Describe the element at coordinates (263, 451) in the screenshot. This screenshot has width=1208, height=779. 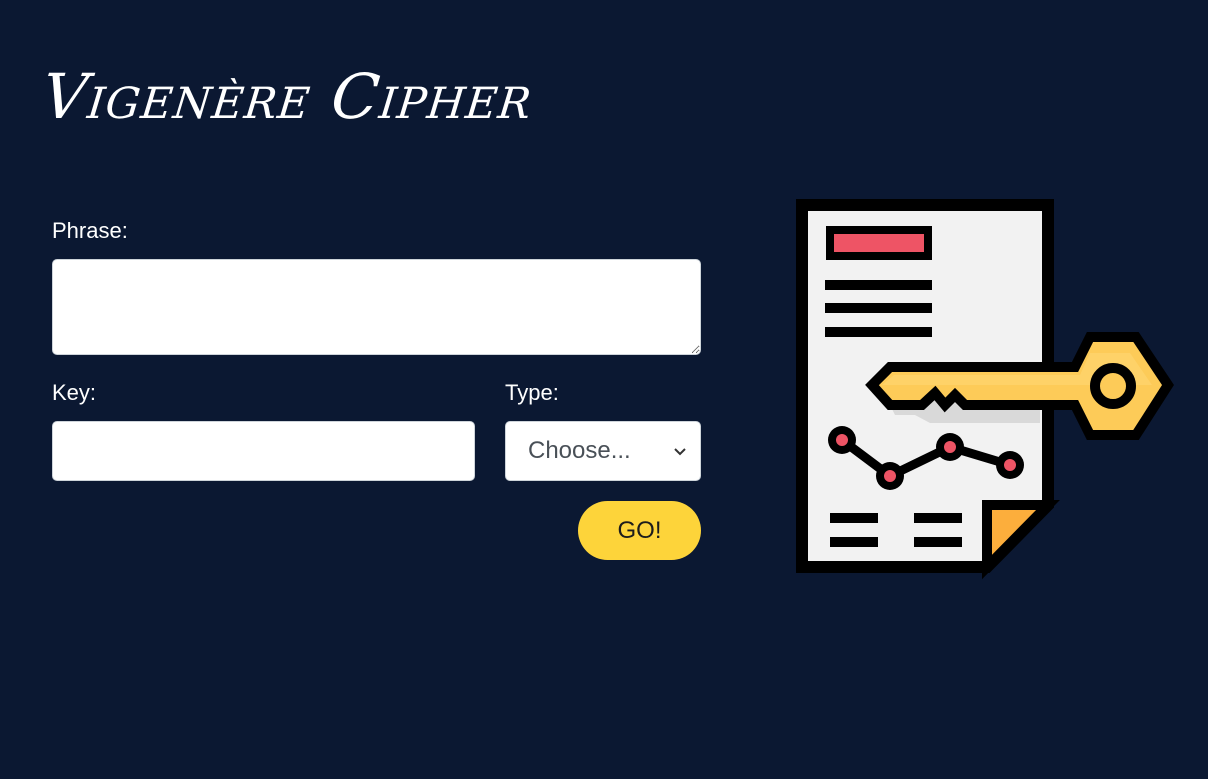
I see `key-input` at that location.